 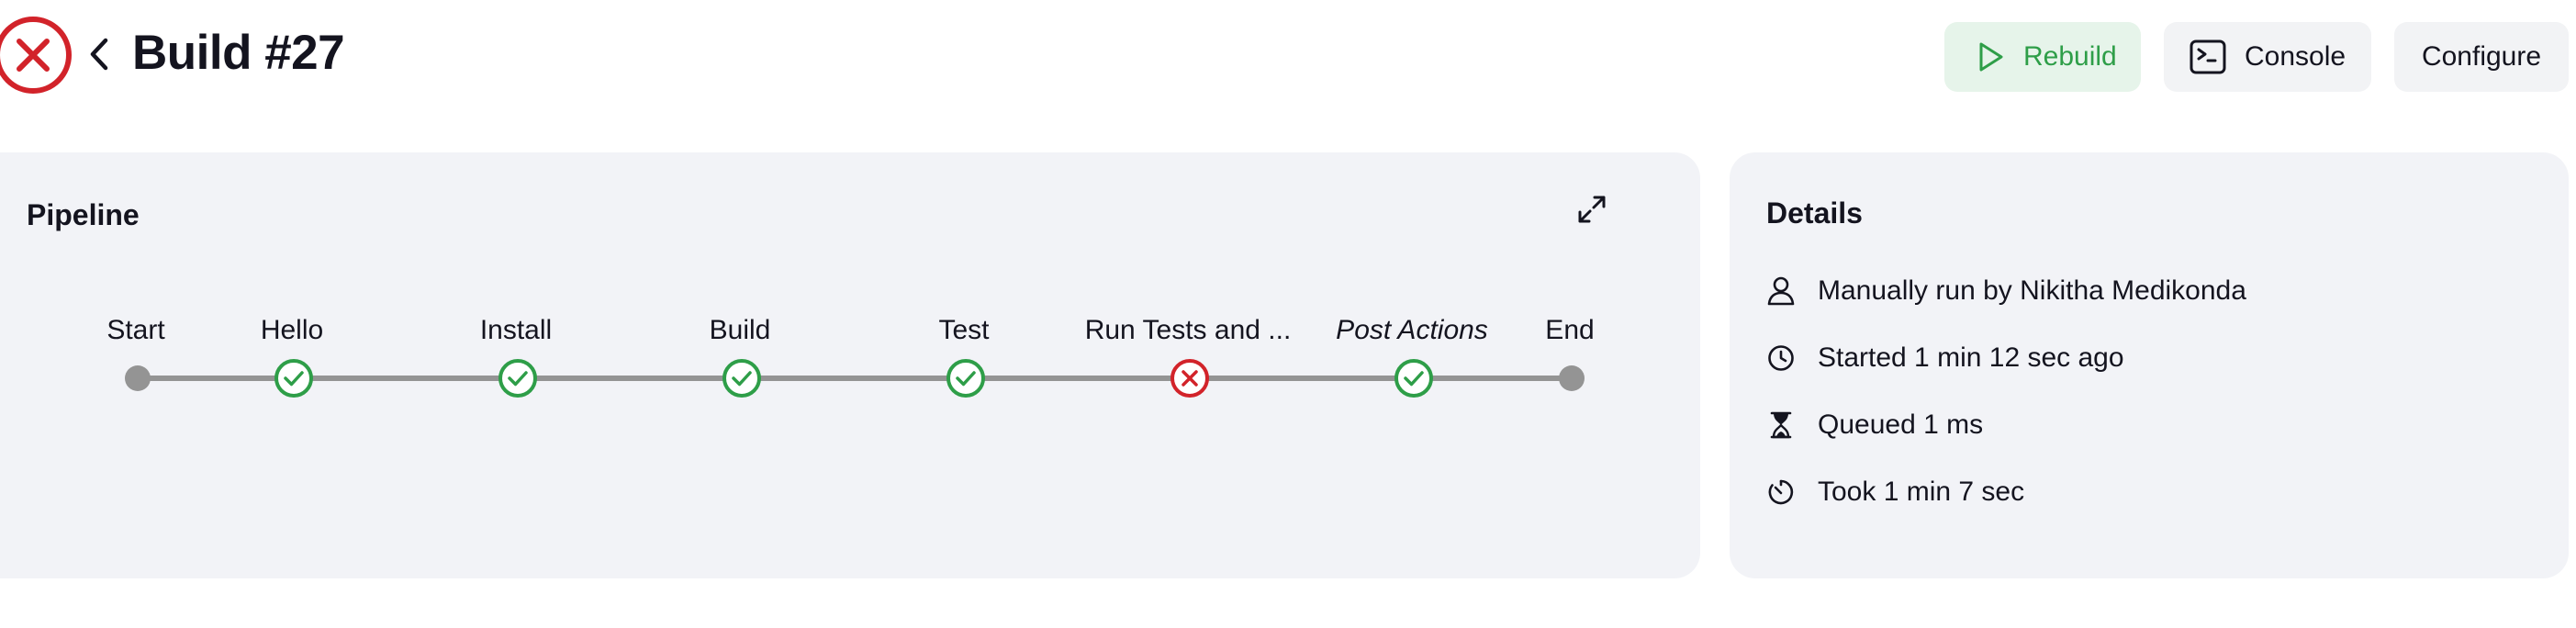 I want to click on detail-duration: Took 1 min 7 sec, so click(x=1895, y=492).